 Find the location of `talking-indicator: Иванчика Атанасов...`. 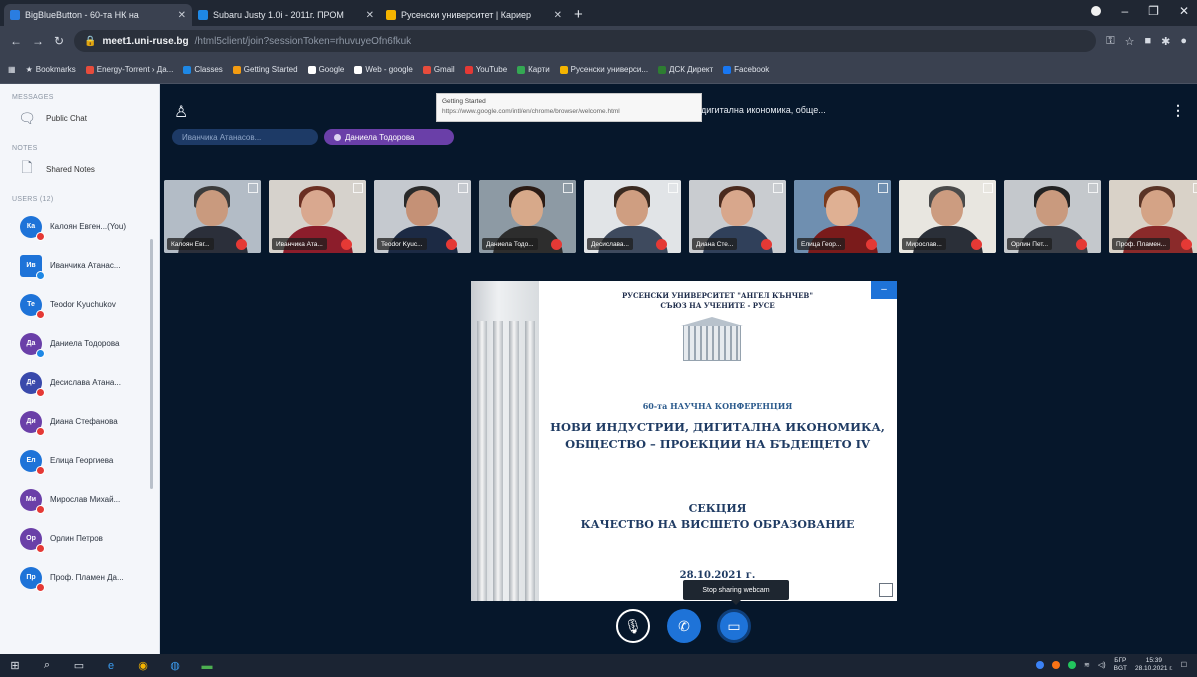

talking-indicator: Иванчика Атанасов... is located at coordinates (245, 137).